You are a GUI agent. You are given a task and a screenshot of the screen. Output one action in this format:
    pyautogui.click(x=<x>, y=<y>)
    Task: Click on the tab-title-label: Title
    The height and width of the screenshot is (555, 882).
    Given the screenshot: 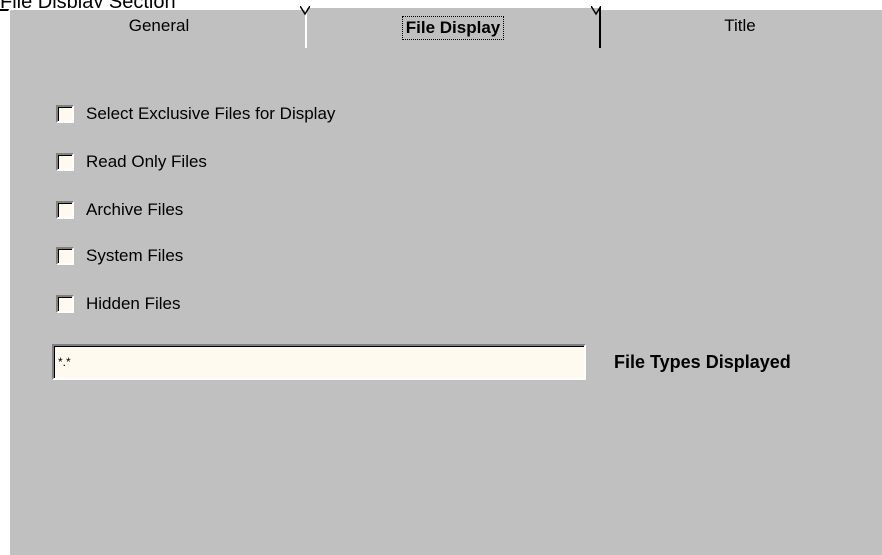 What is the action you would take?
    pyautogui.click(x=740, y=25)
    